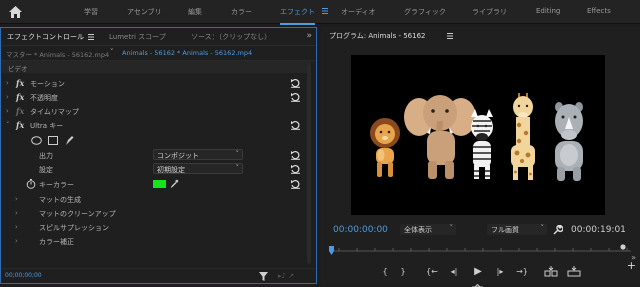  What do you see at coordinates (47, 84) in the screenshot?
I see `effect-name: モーション` at bounding box center [47, 84].